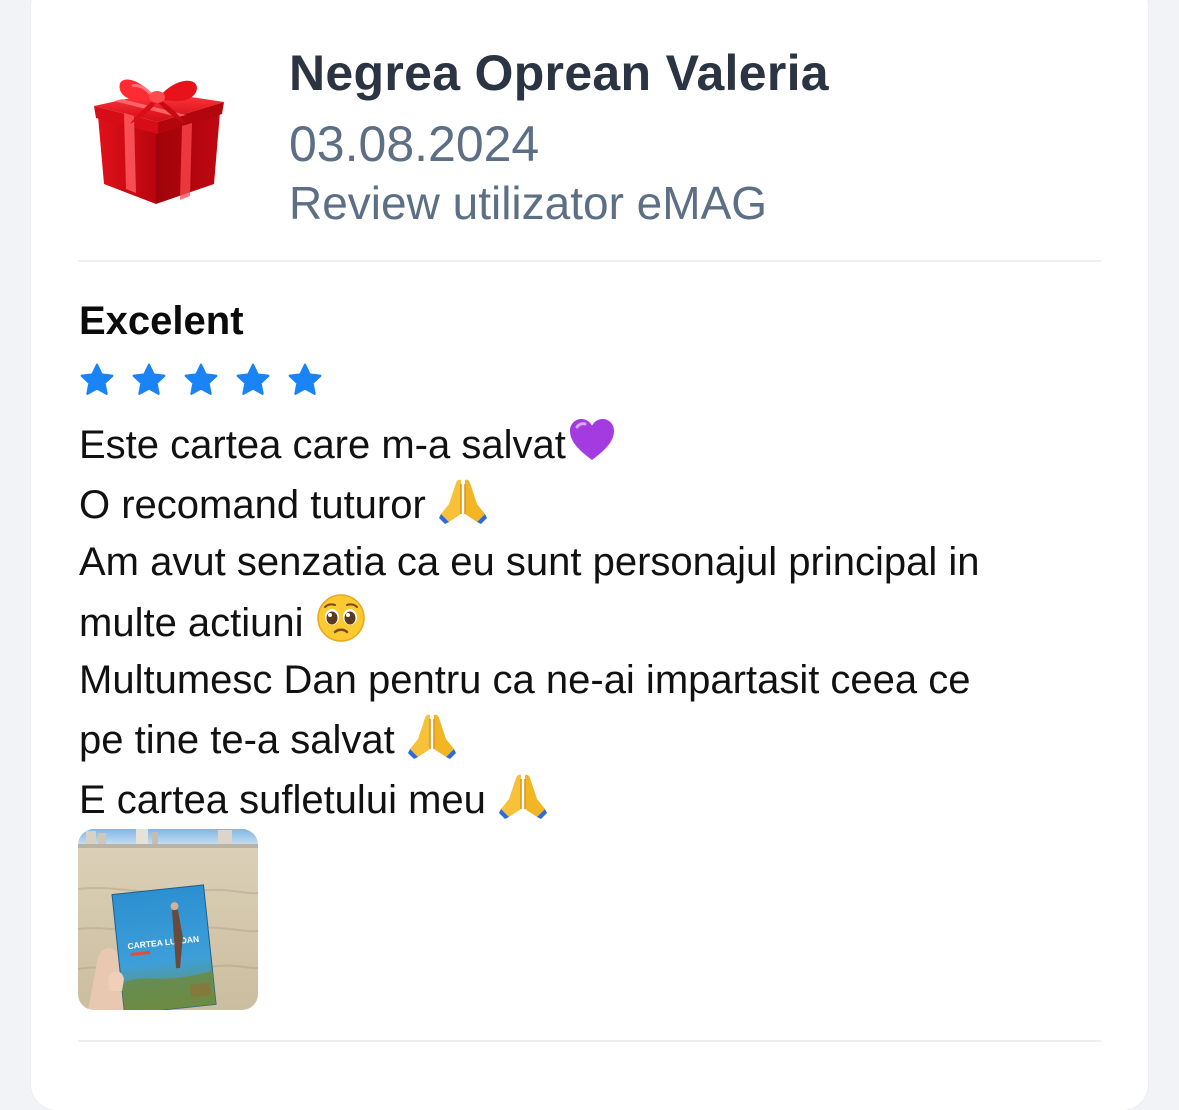  I want to click on review-line-7: E cartea sufletului meu, so click(594, 799).